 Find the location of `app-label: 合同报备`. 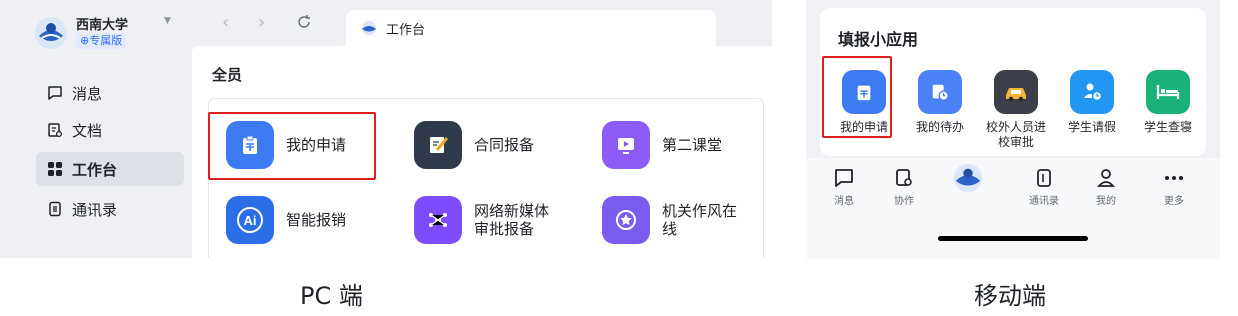

app-label: 合同报备 is located at coordinates (504, 145).